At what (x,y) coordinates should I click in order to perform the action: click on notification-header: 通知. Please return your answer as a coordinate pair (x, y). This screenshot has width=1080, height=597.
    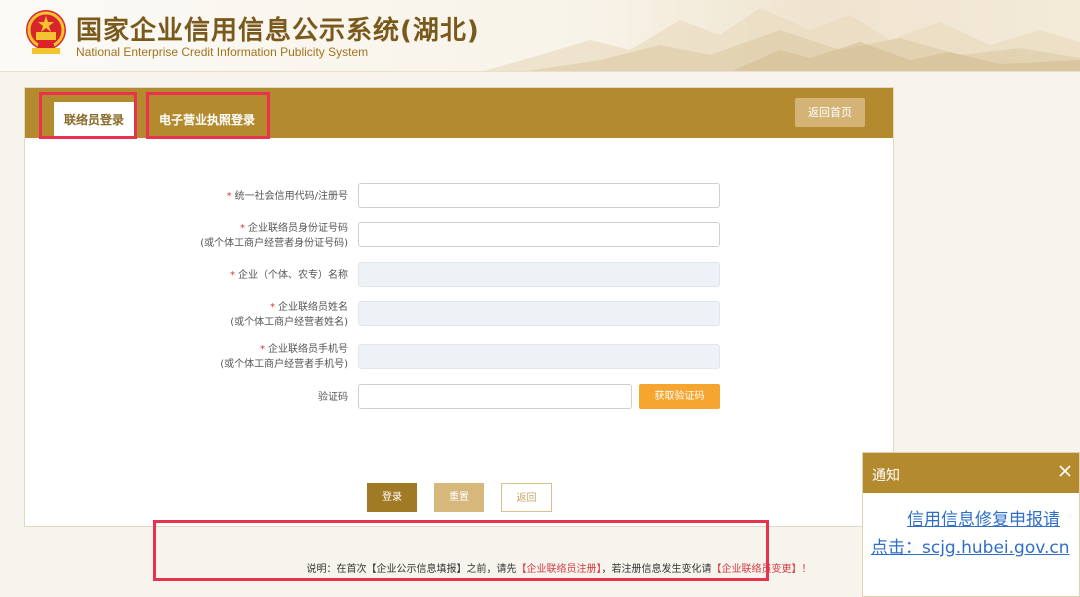
    Looking at the image, I should click on (971, 473).